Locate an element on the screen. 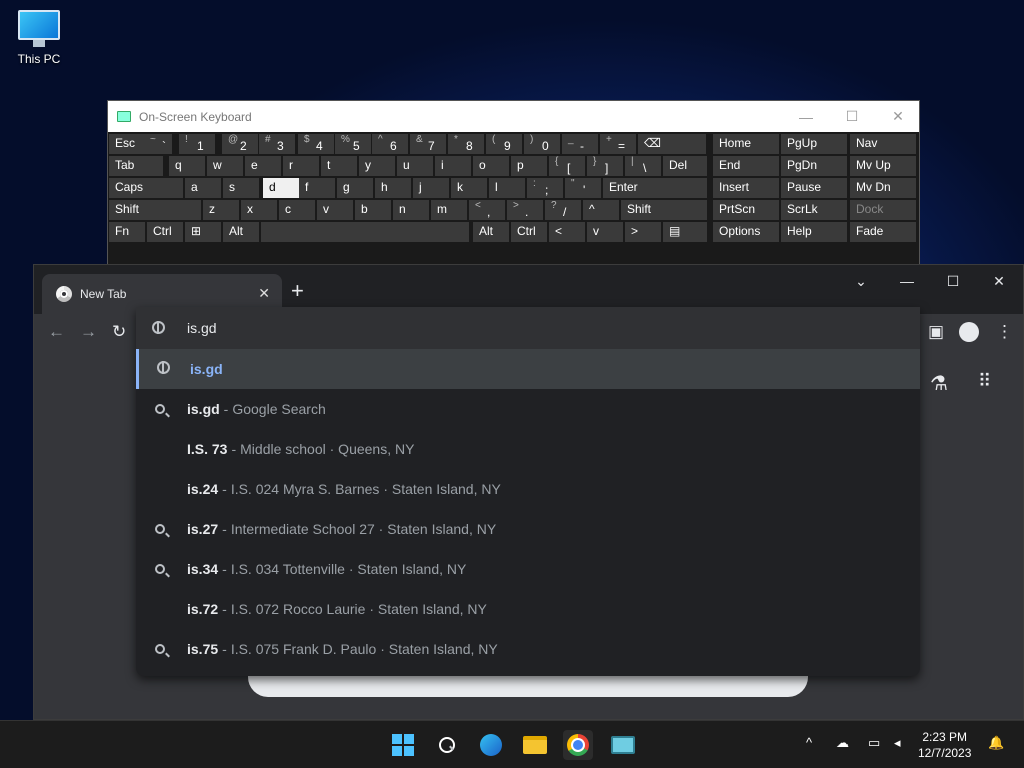  osk-key: End is located at coordinates (746, 166).